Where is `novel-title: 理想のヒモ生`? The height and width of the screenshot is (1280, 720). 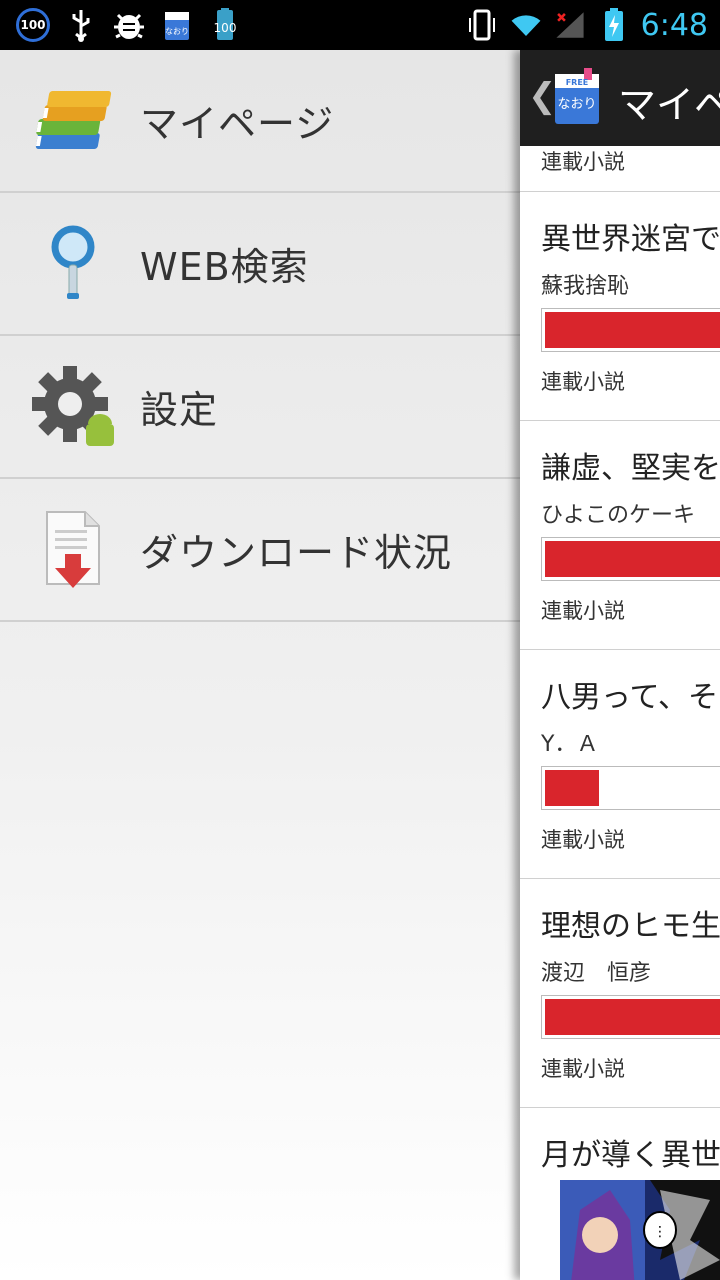
novel-title: 理想のヒモ生 is located at coordinates (630, 926).